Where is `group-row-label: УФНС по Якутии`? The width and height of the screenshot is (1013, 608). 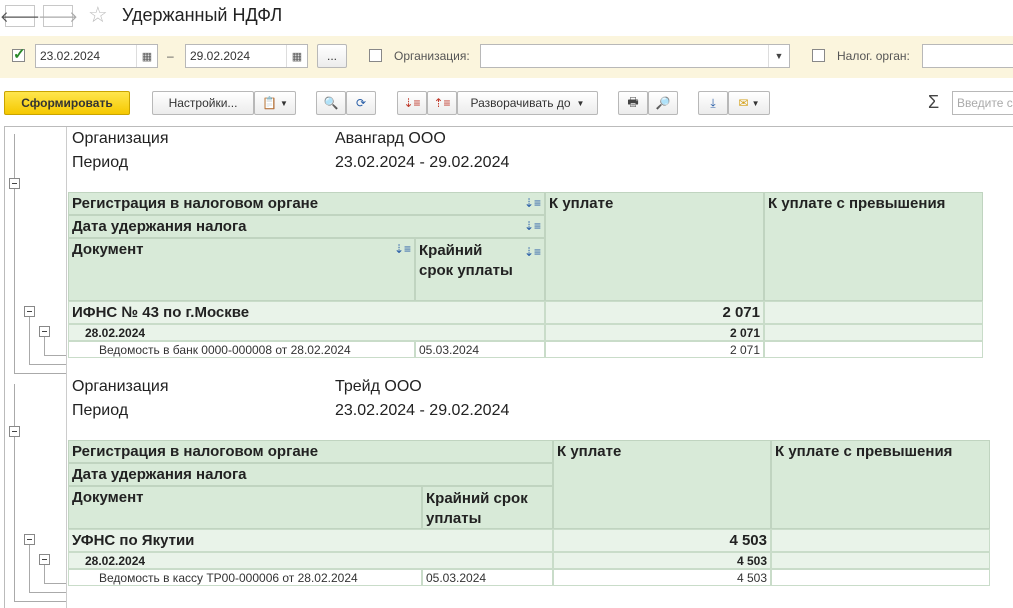
group-row-label: УФНС по Якутии is located at coordinates (310, 540).